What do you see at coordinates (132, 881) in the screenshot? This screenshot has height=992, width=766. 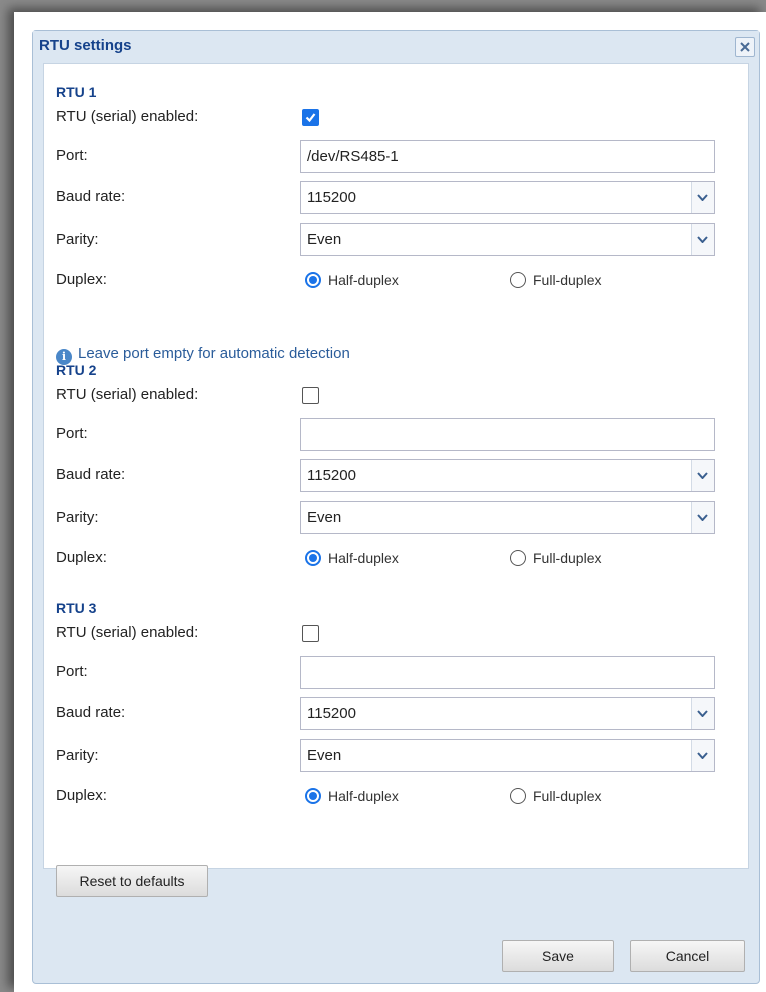 I see `reset-defaults-button: Reset to defaults` at bounding box center [132, 881].